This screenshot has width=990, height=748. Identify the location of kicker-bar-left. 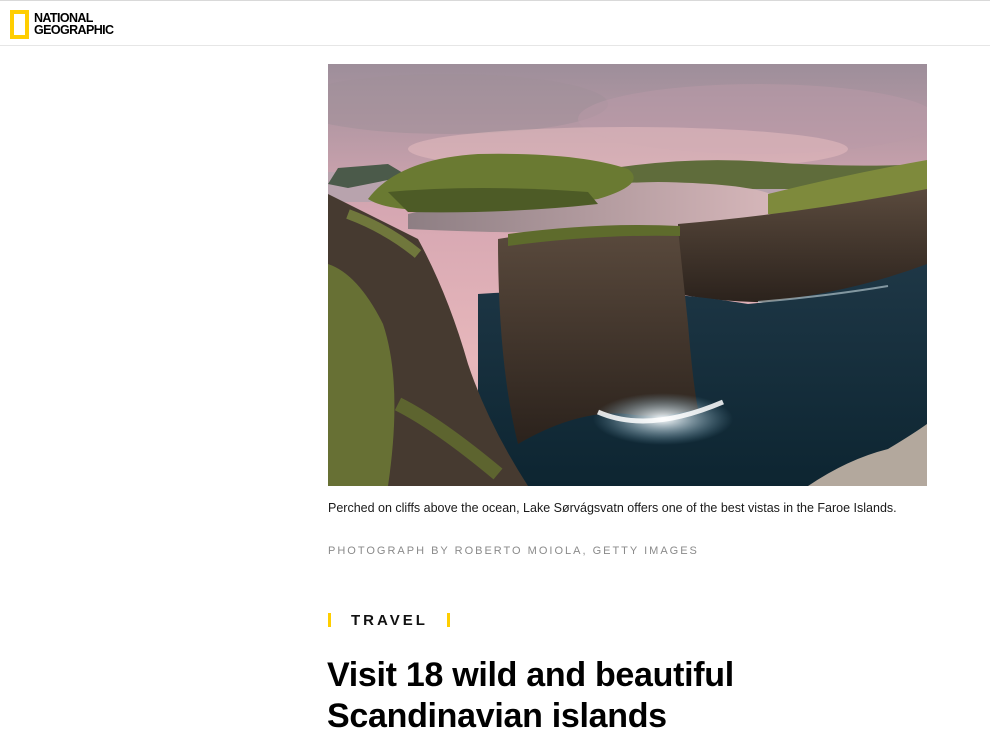
(329, 620).